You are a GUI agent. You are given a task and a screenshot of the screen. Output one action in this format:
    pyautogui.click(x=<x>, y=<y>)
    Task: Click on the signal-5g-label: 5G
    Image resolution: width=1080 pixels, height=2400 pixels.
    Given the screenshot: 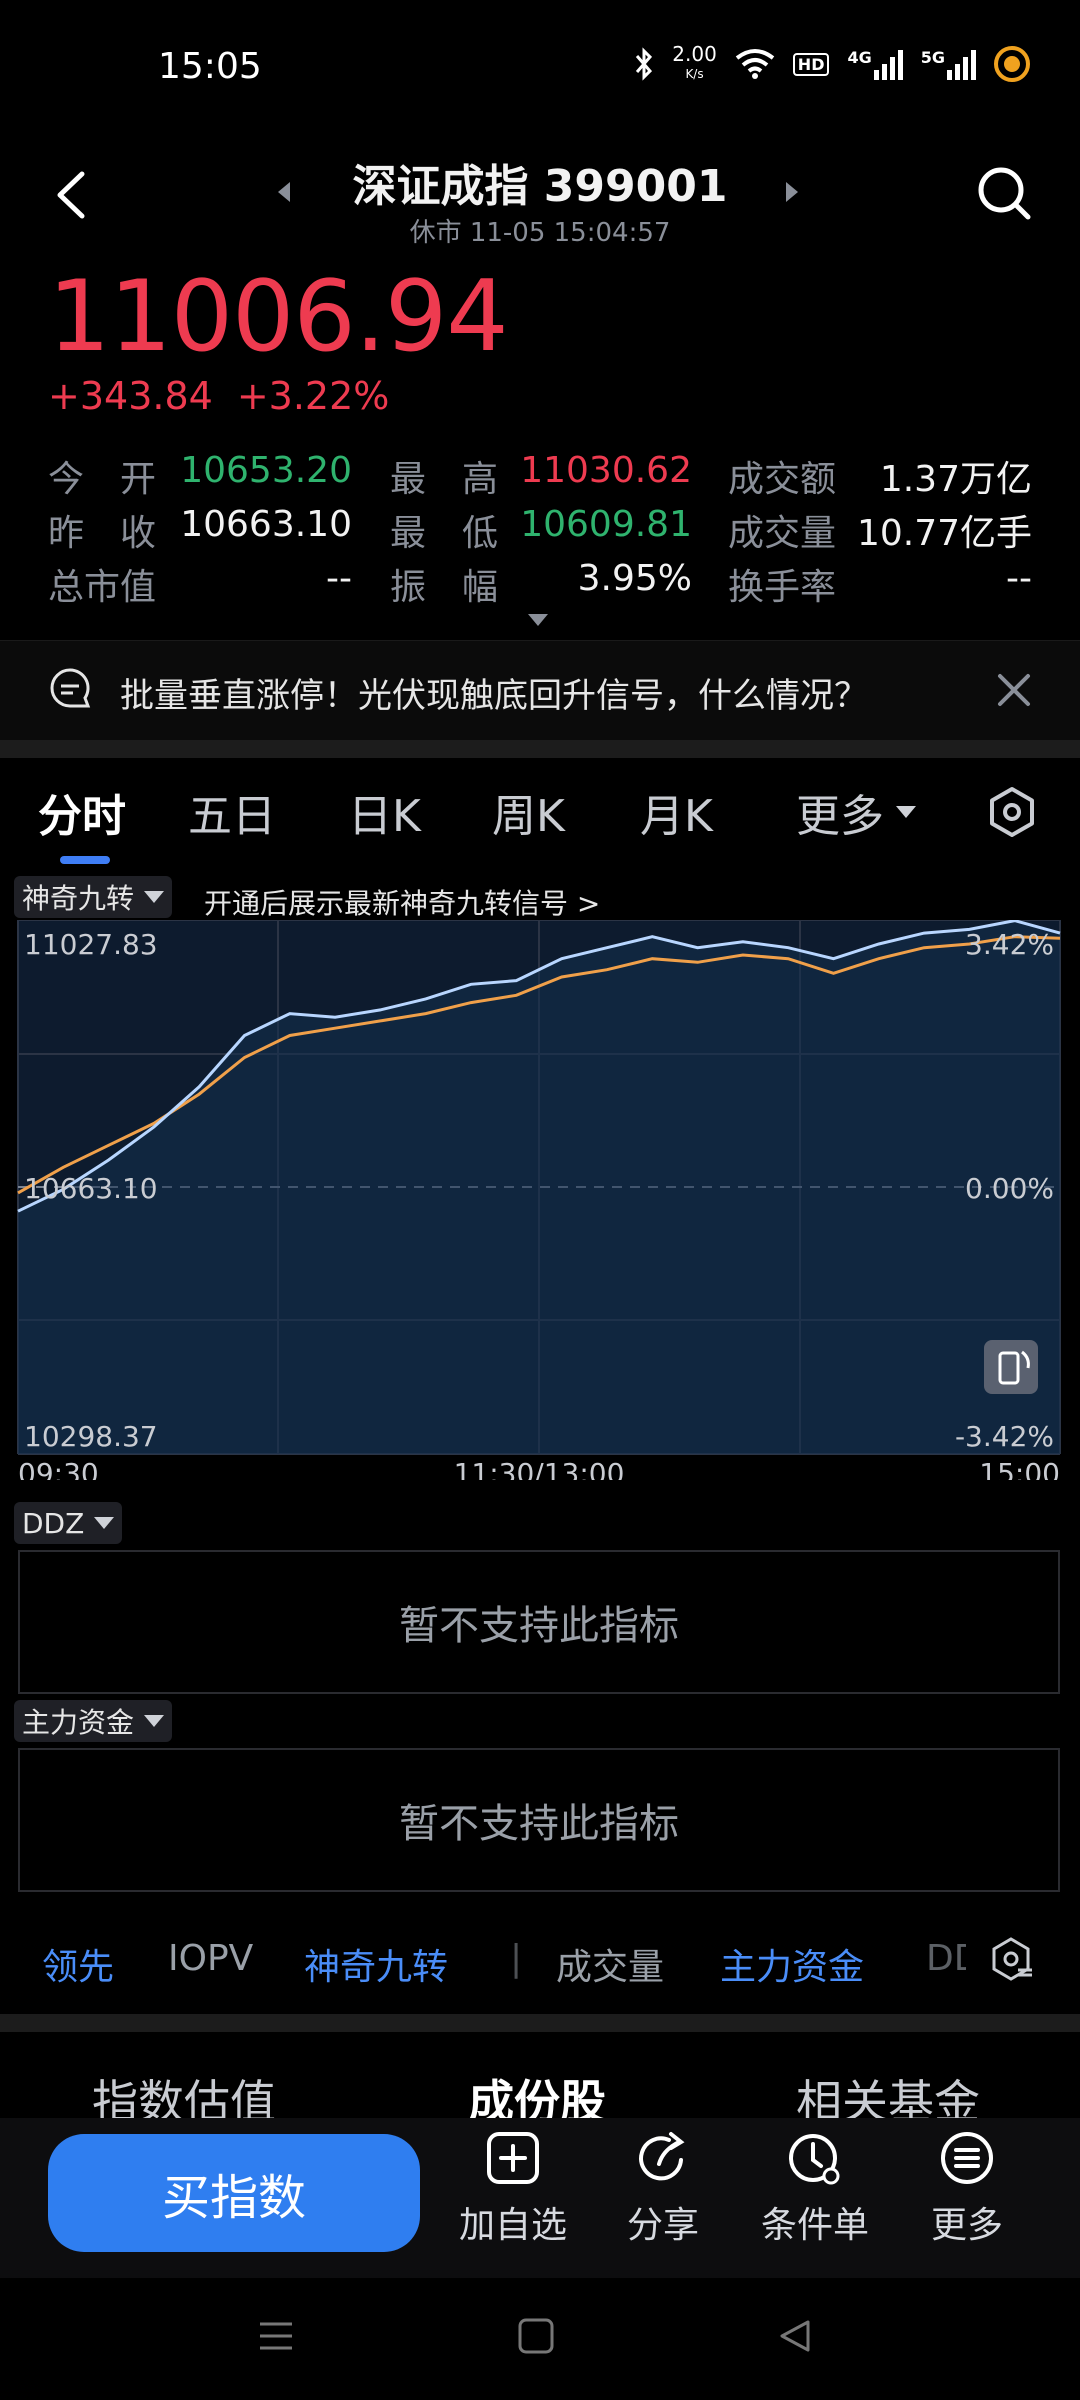 What is the action you would take?
    pyautogui.click(x=932, y=57)
    